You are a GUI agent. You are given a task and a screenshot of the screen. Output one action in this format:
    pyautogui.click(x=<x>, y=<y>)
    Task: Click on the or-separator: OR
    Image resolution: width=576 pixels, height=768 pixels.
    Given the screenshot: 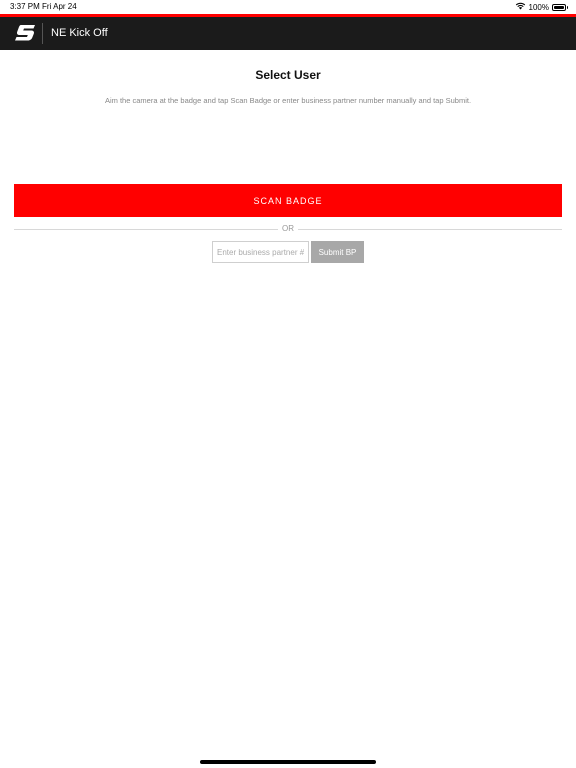 What is the action you would take?
    pyautogui.click(x=288, y=229)
    